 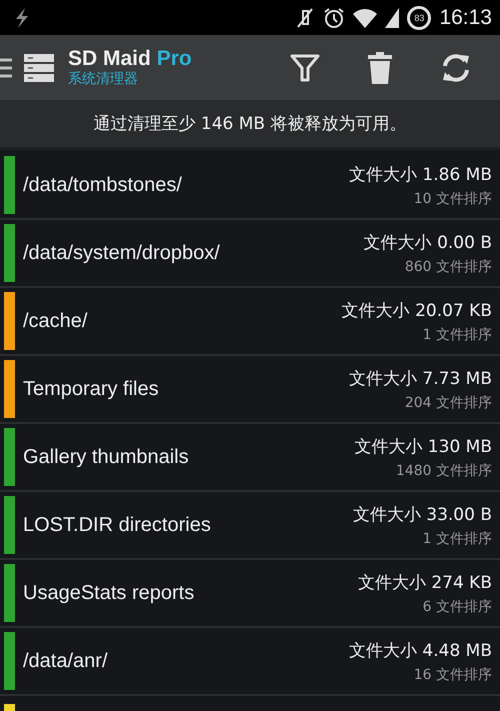 I want to click on signal-icon, so click(x=392, y=18).